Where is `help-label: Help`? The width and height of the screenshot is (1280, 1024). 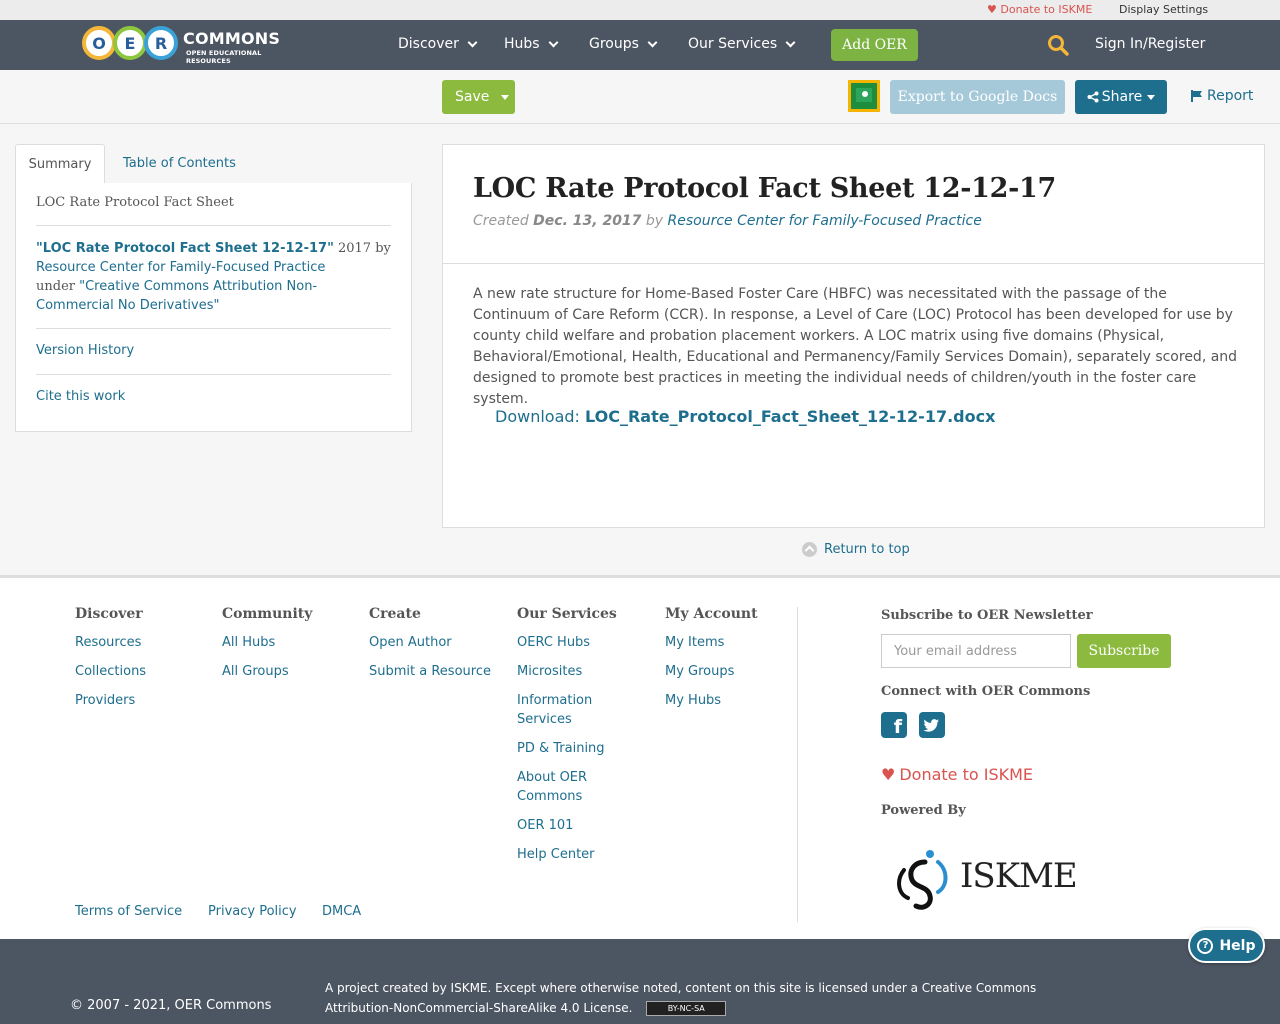 help-label: Help is located at coordinates (1237, 945).